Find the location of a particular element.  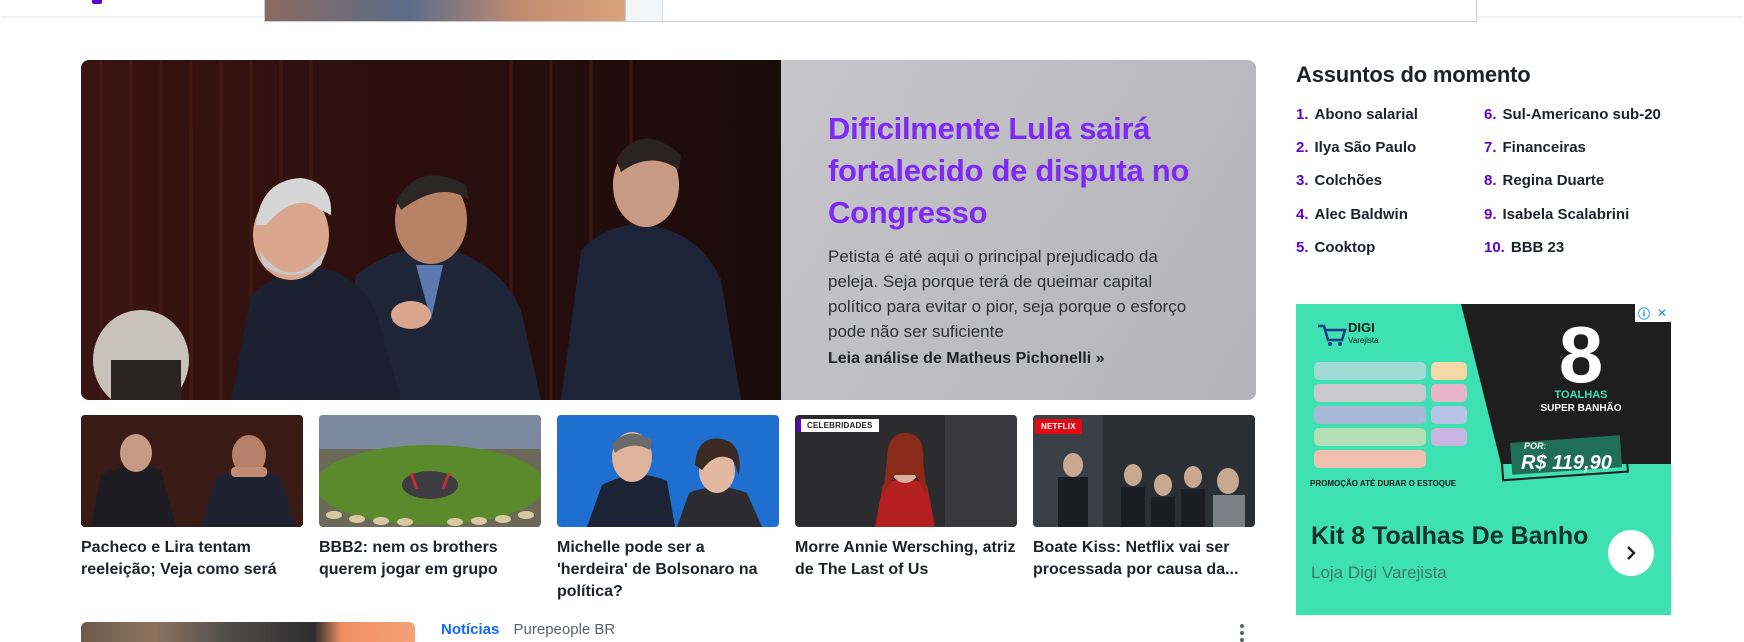

ad-brand: DIGI is located at coordinates (1361, 327).